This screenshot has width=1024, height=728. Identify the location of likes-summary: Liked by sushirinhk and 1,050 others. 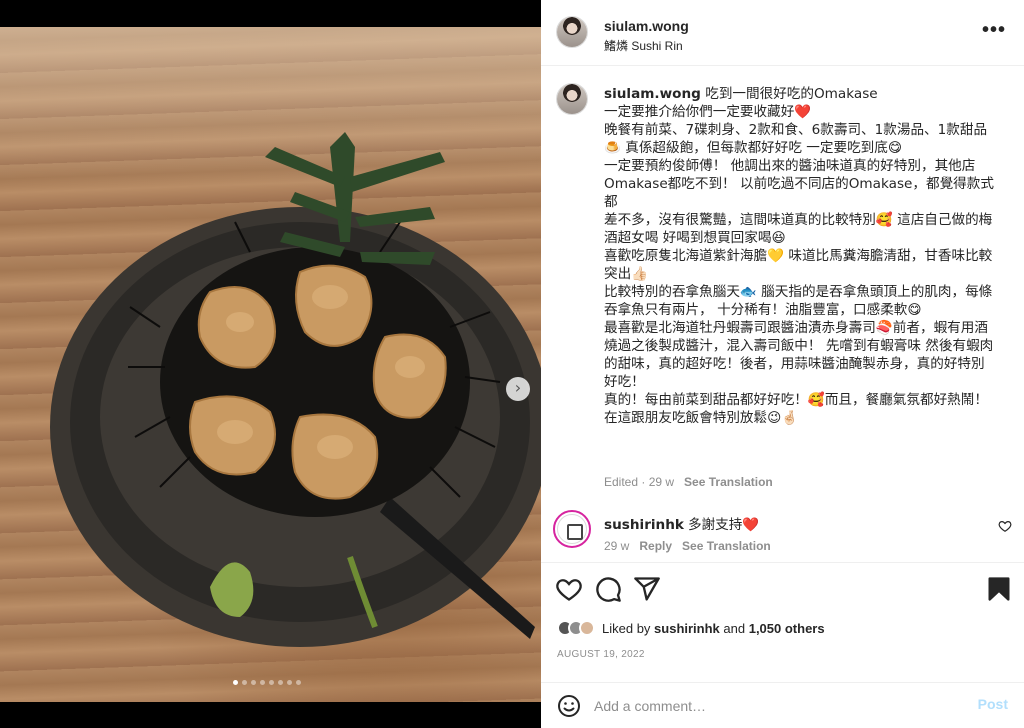
(691, 628).